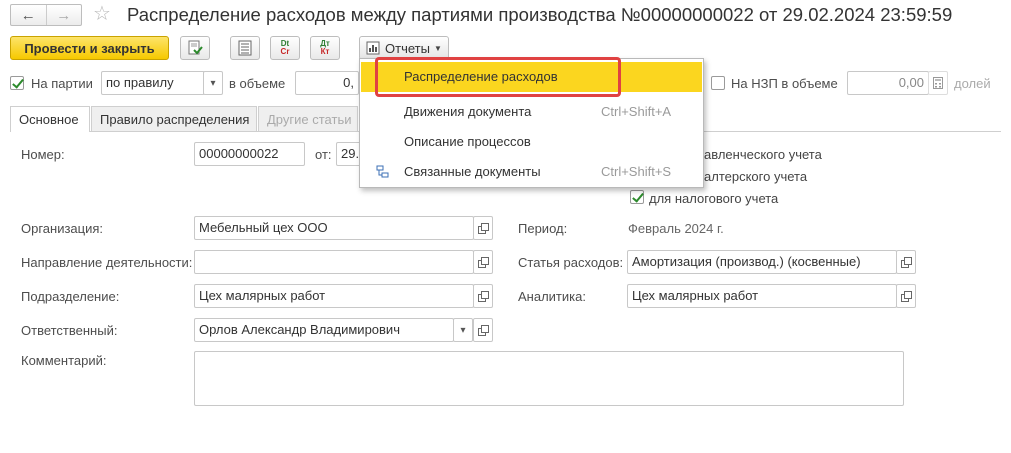 This screenshot has width=1011, height=453. Describe the element at coordinates (64, 360) in the screenshot. I see `comment-label: Комментарий:` at that location.